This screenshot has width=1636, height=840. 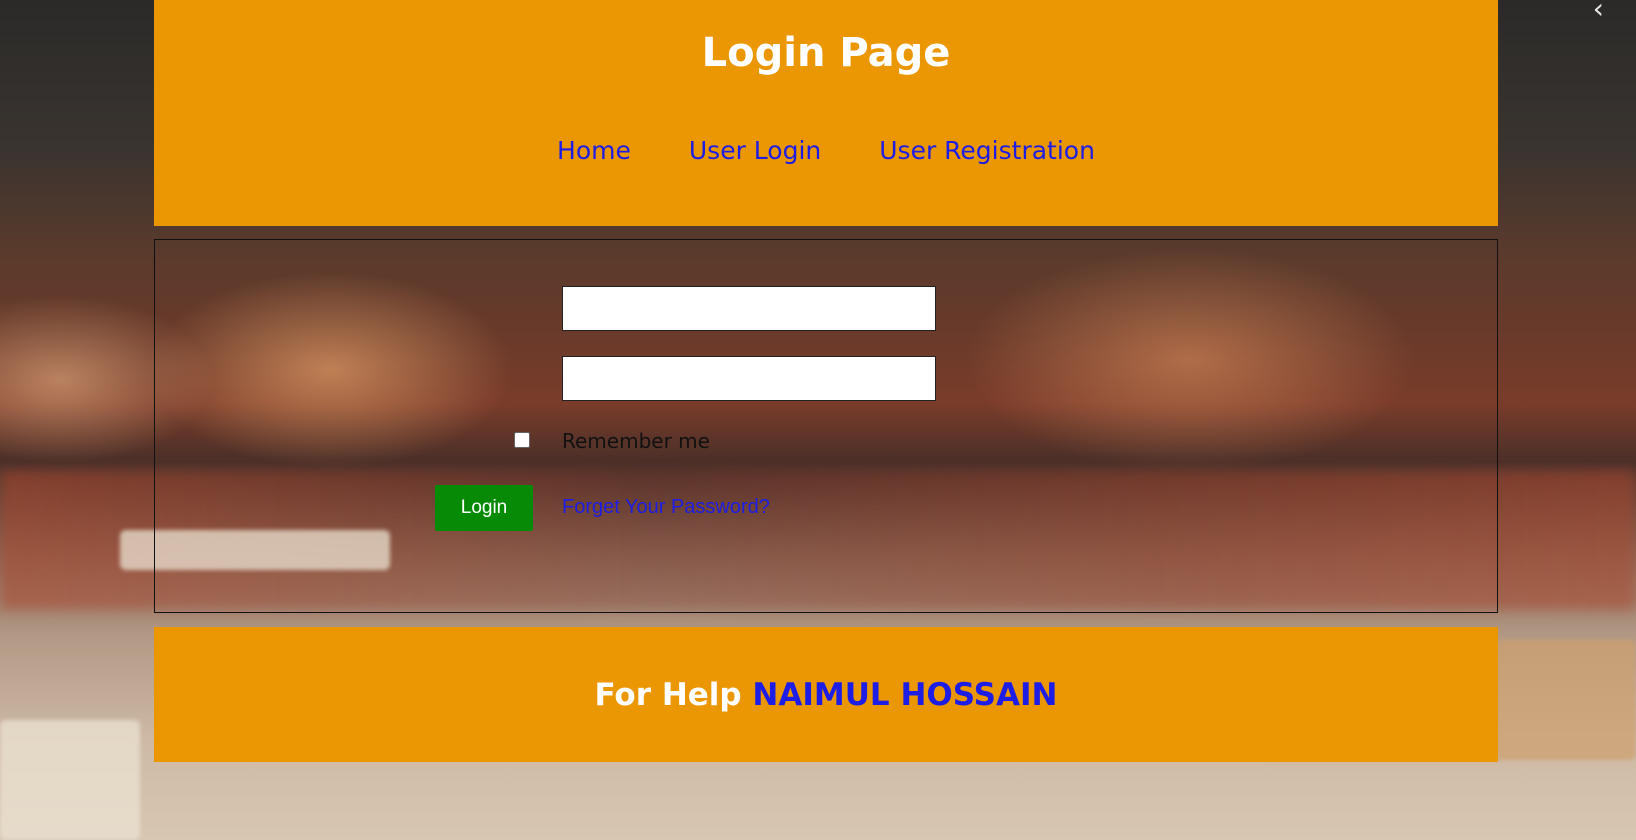 I want to click on remember-me-label: Remember me, so click(x=636, y=441).